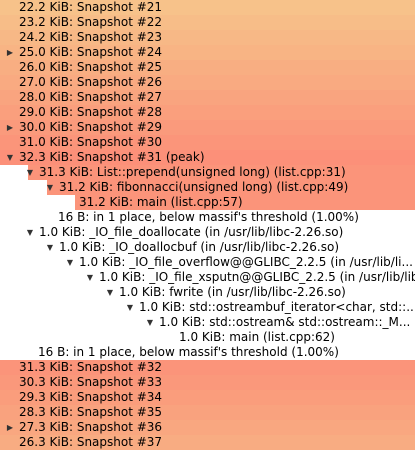 Image resolution: width=415 pixels, height=450 pixels. What do you see at coordinates (207, 157) in the screenshot?
I see `snapshot-row: ▼ 32.3 KiB: Snapshot #31 (peak)` at bounding box center [207, 157].